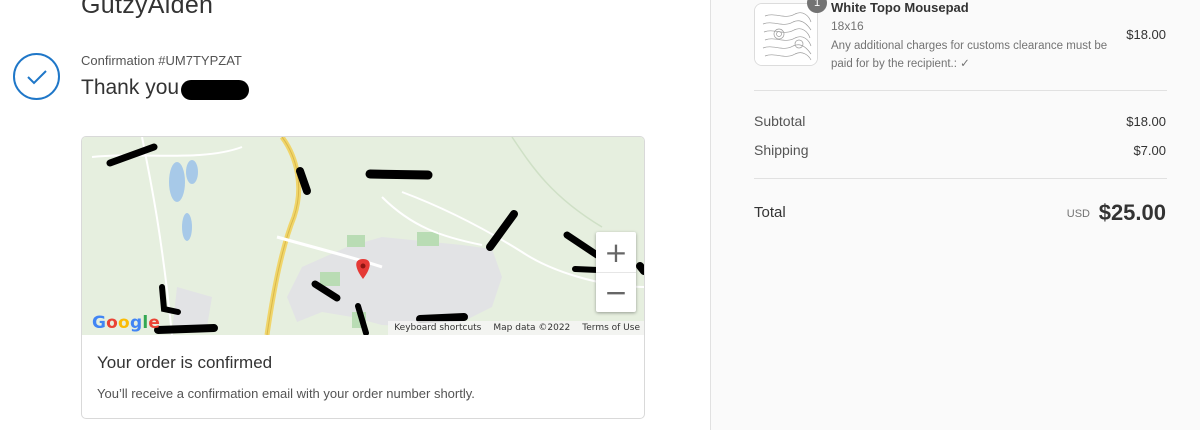 Image resolution: width=1200 pixels, height=430 pixels. What do you see at coordinates (616, 292) in the screenshot?
I see `zoom-out-button: −` at bounding box center [616, 292].